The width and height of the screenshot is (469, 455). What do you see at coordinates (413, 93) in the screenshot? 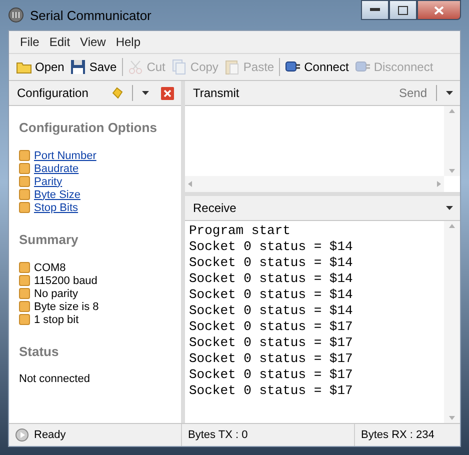
I see `send-button: Send` at bounding box center [413, 93].